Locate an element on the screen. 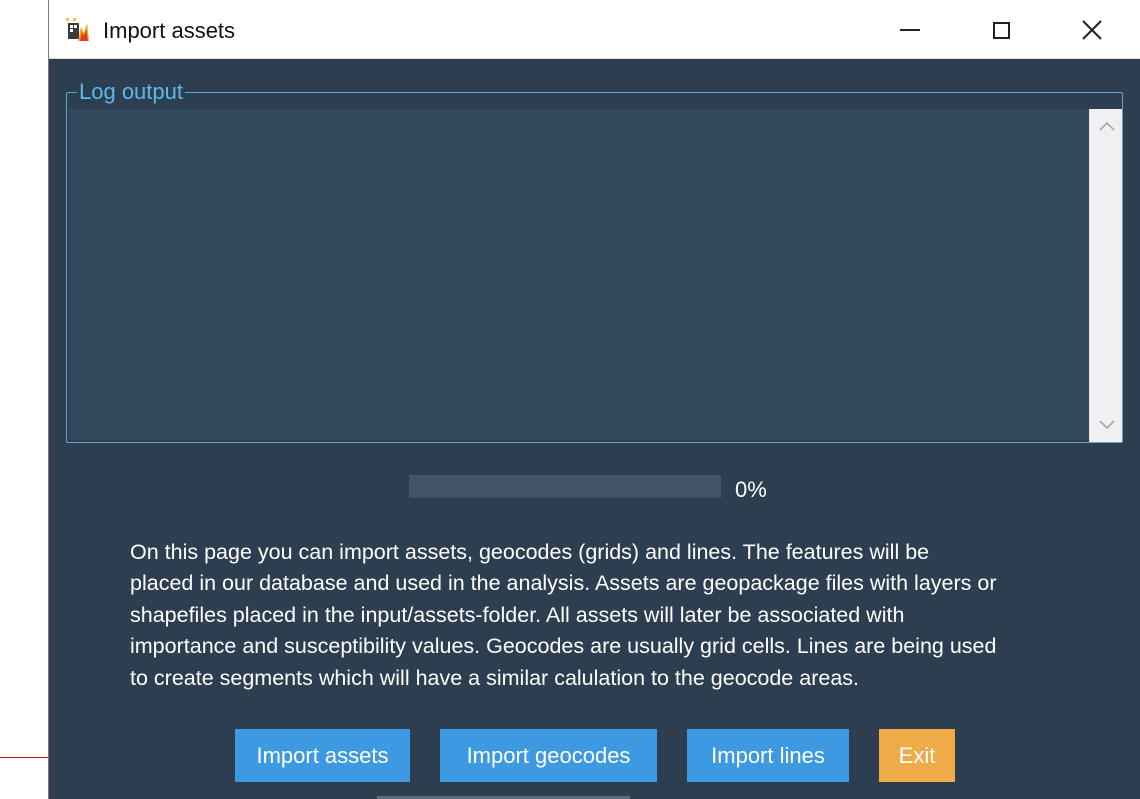 This screenshot has width=1140, height=799. exit-button: Exit is located at coordinates (917, 755).